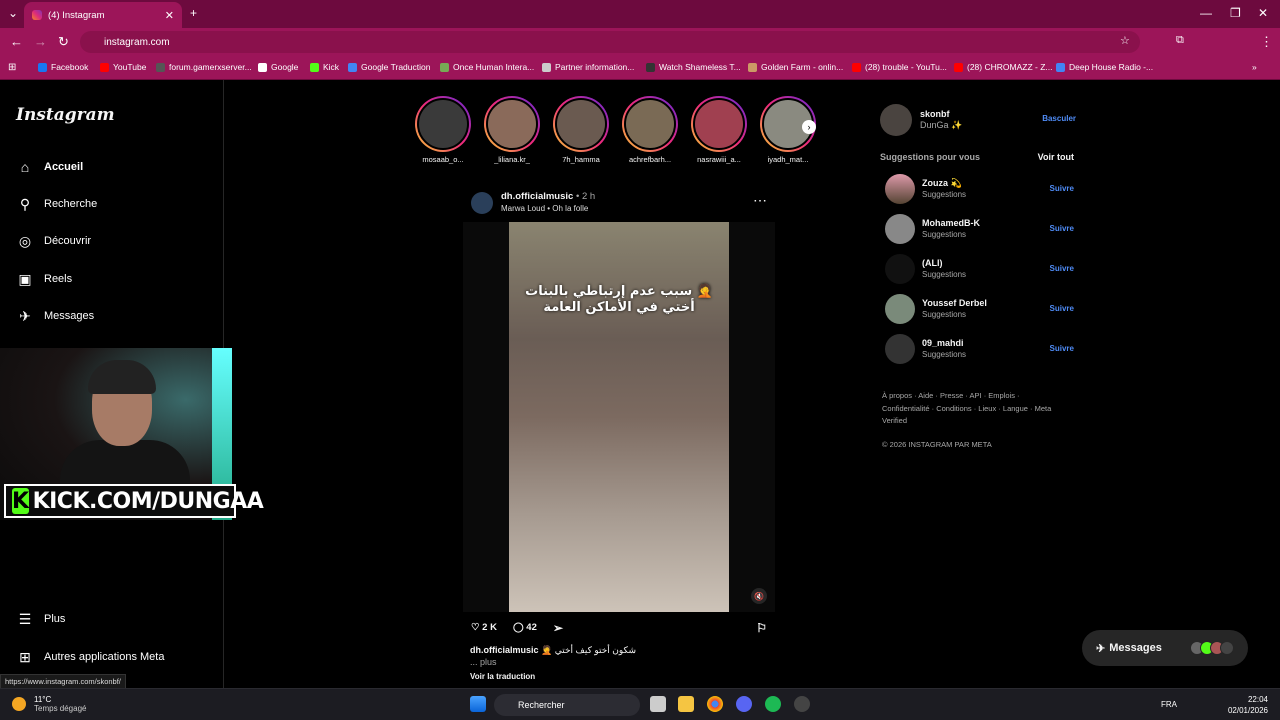 This screenshot has height=720, width=1280. What do you see at coordinates (324, 67) in the screenshot?
I see `bookmark-item: Kick` at bounding box center [324, 67].